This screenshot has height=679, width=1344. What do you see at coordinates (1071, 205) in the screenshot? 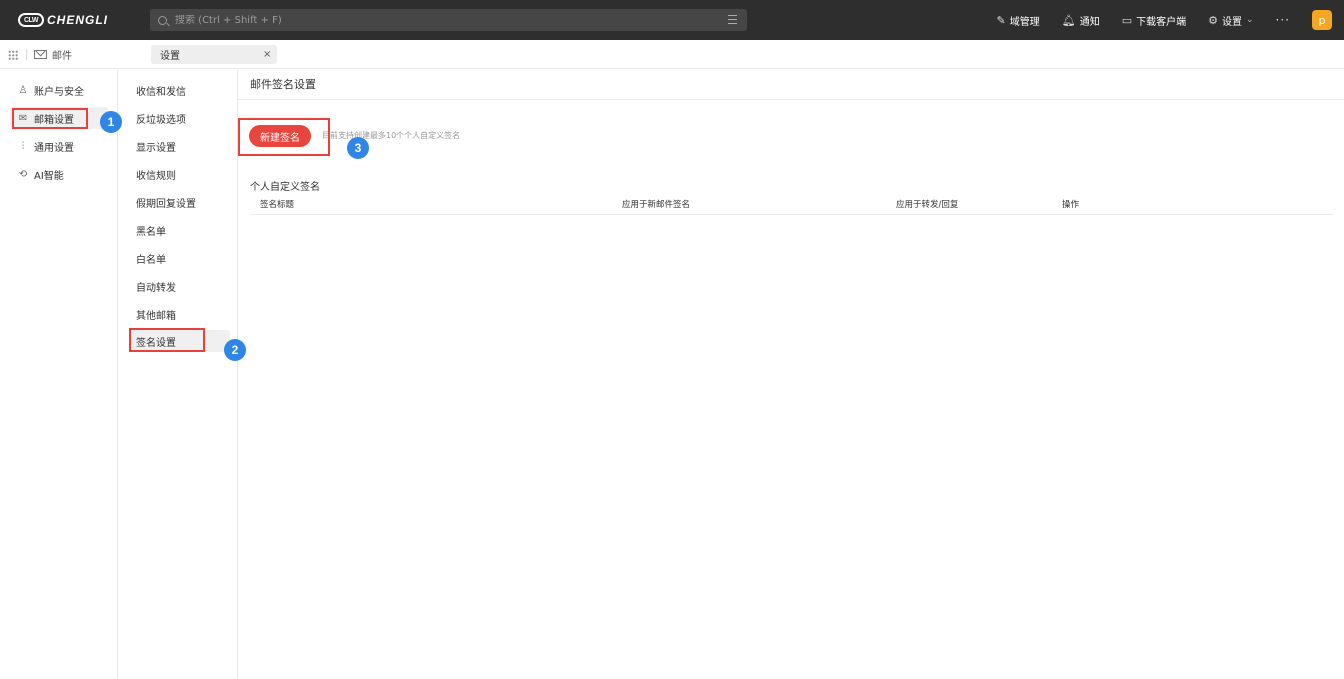
I see `column-header-actions: 操作` at bounding box center [1071, 205].